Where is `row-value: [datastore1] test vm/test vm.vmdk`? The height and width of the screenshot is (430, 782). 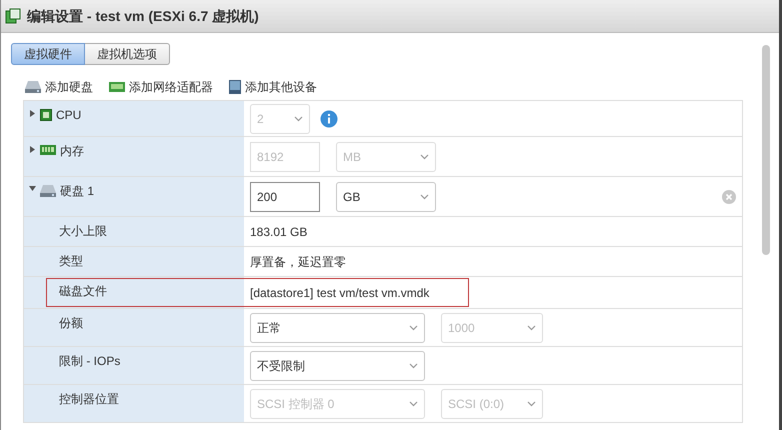
row-value: [datastore1] test vm/test vm.vmdk is located at coordinates (340, 292).